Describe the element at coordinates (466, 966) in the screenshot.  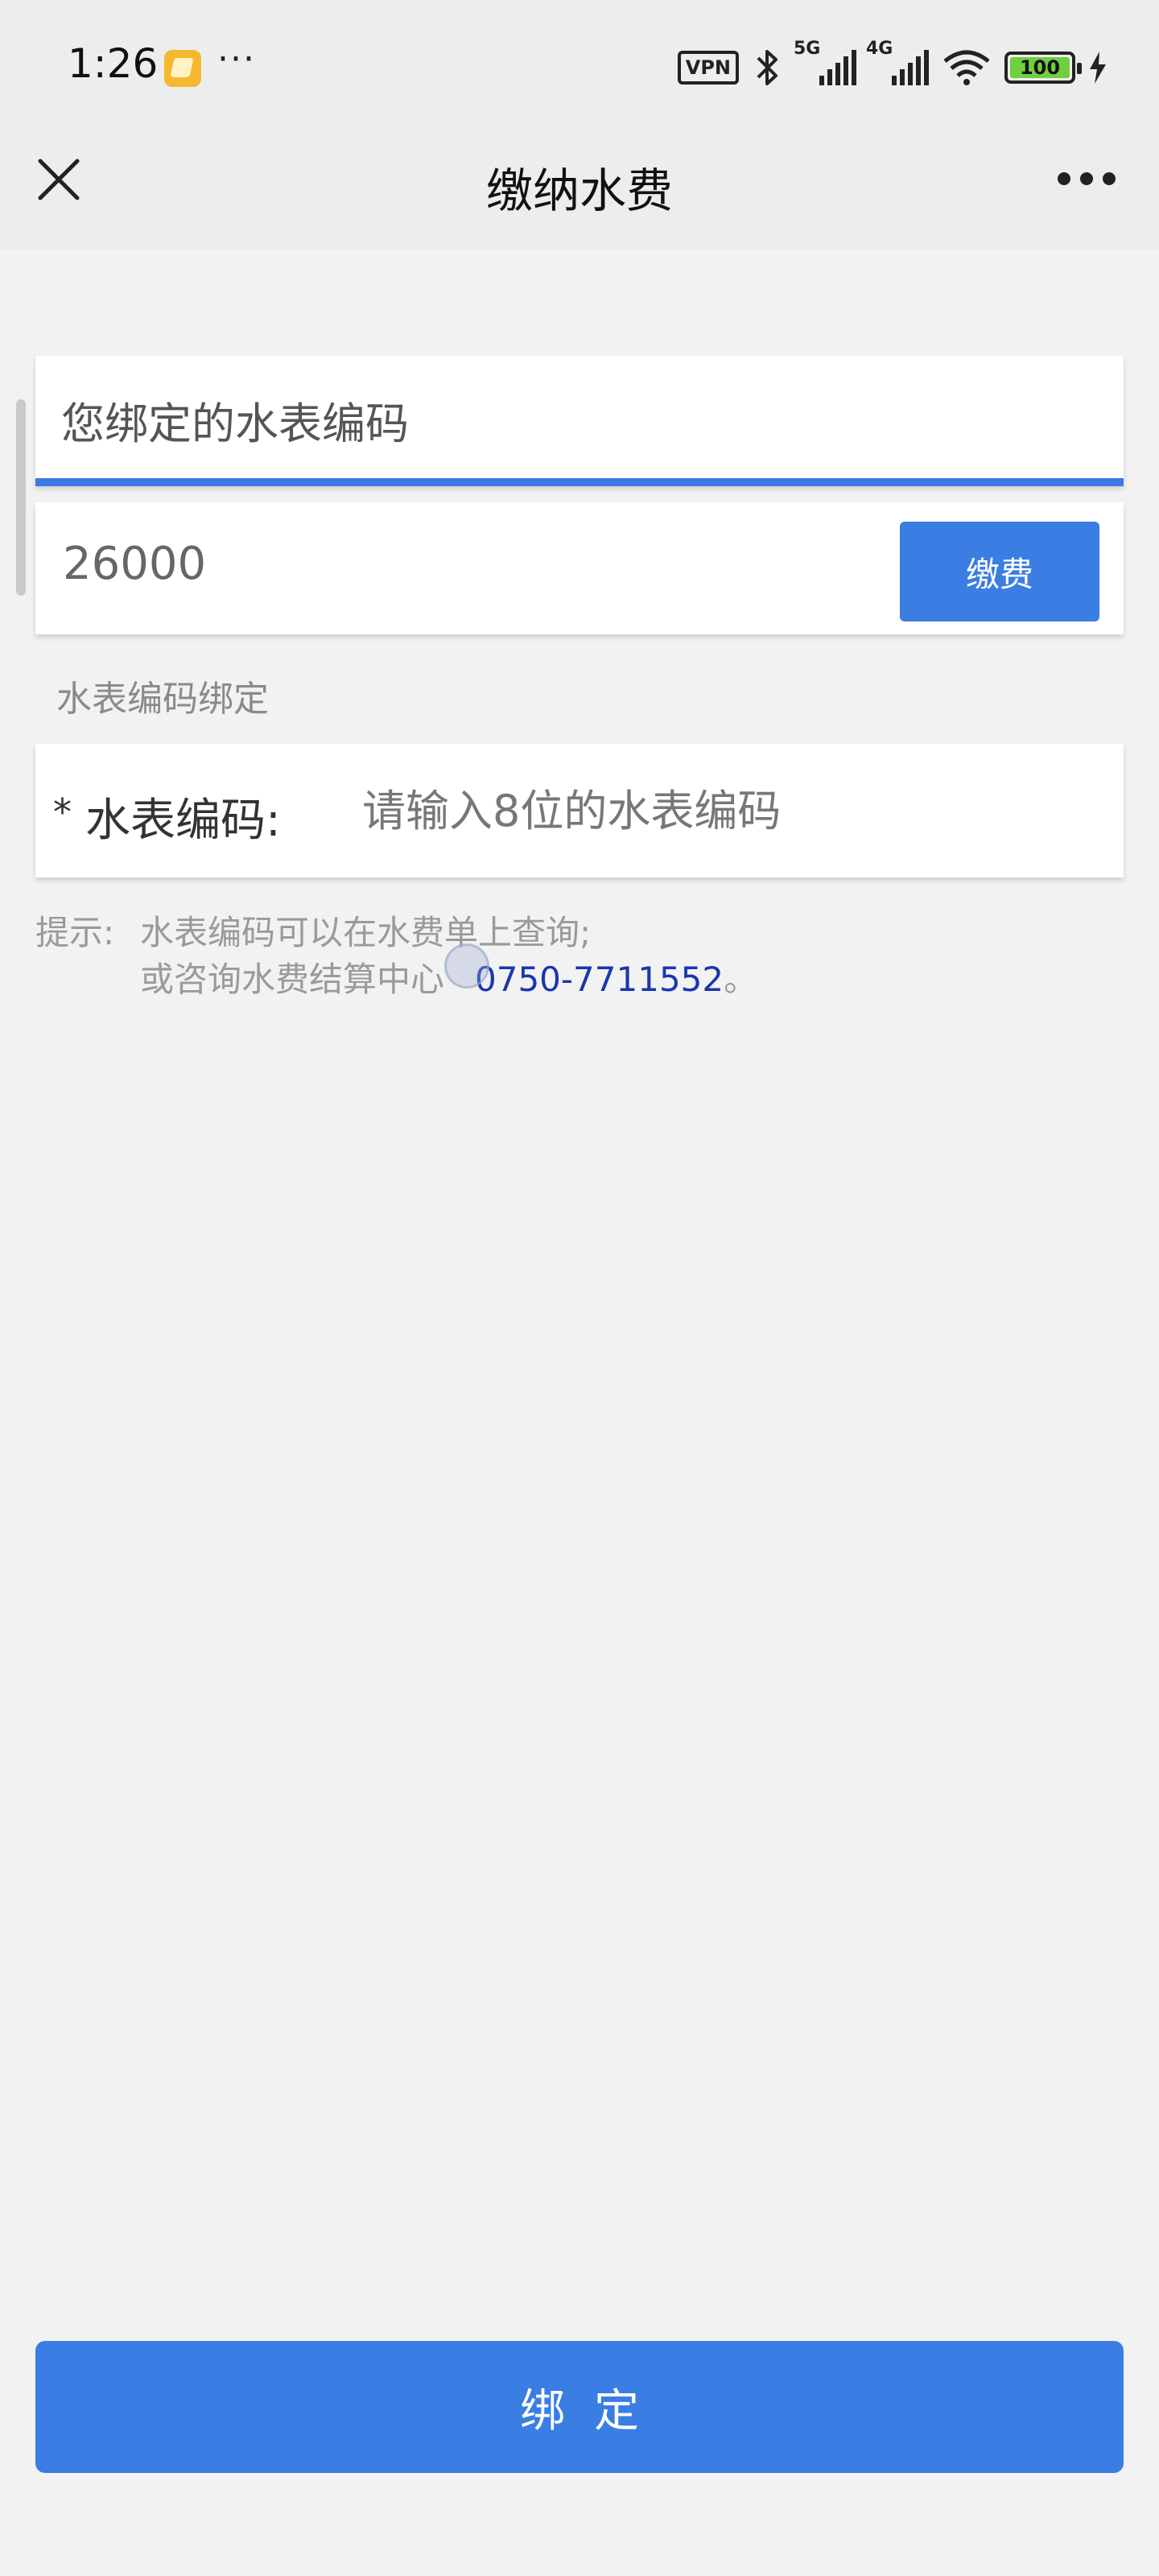
I see `touch-indicator` at that location.